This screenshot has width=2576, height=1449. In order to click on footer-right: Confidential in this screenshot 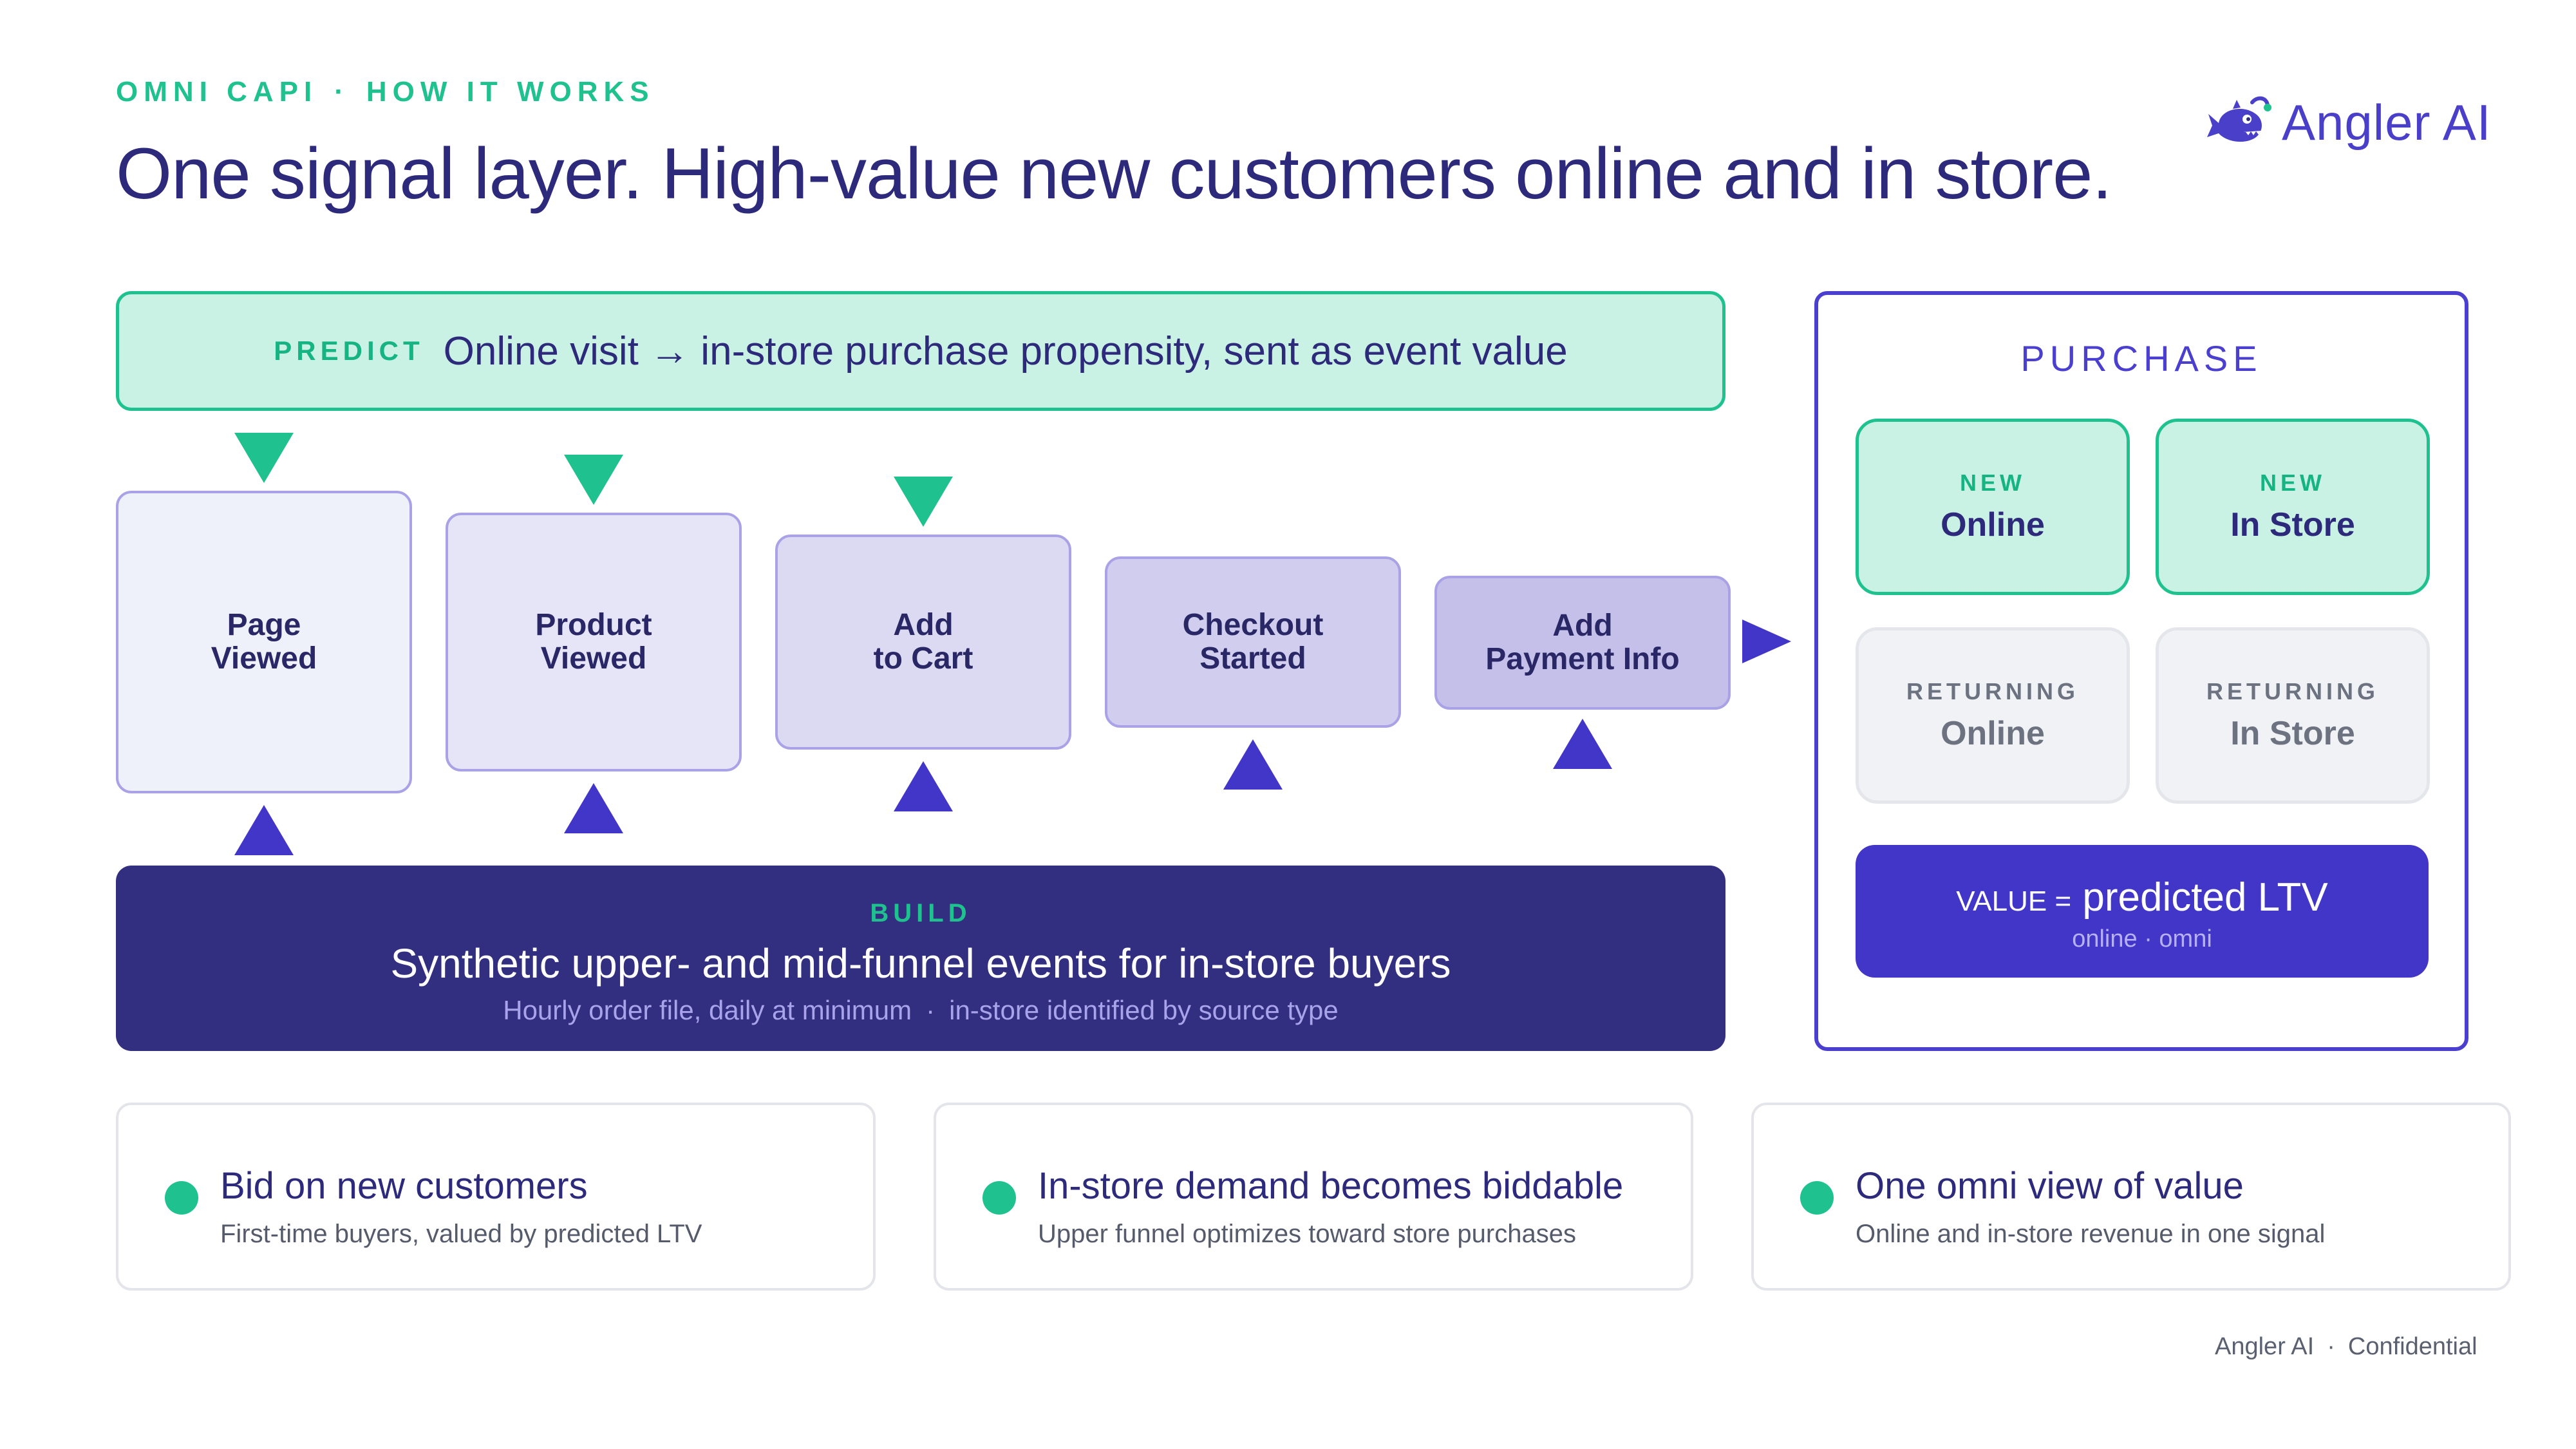, I will do `click(2412, 1347)`.